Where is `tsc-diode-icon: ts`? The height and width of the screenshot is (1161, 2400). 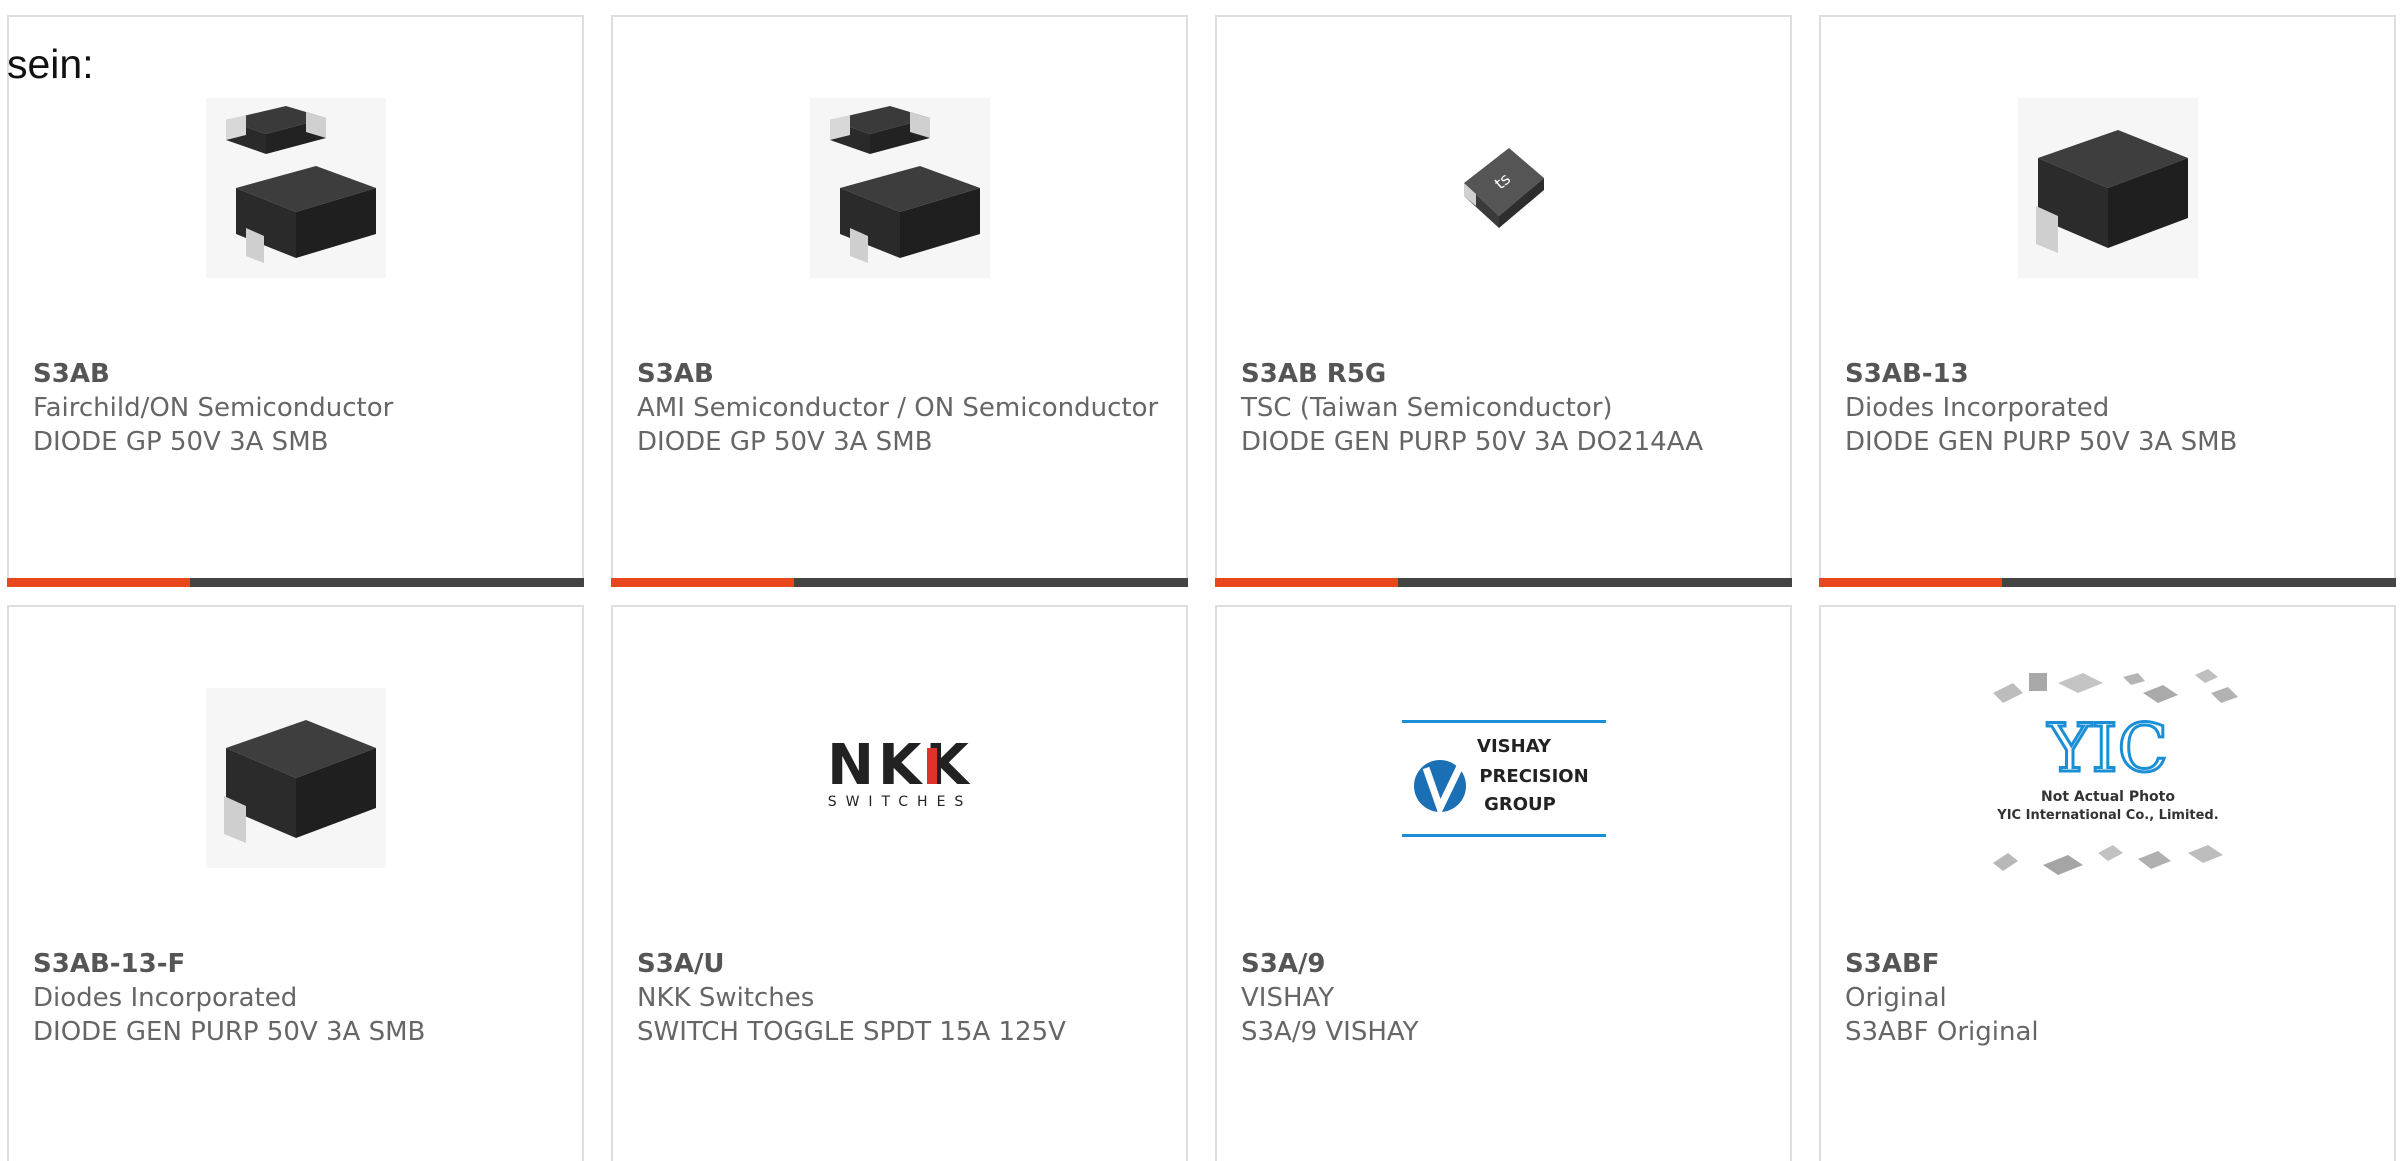 tsc-diode-icon: ts is located at coordinates (1503, 188).